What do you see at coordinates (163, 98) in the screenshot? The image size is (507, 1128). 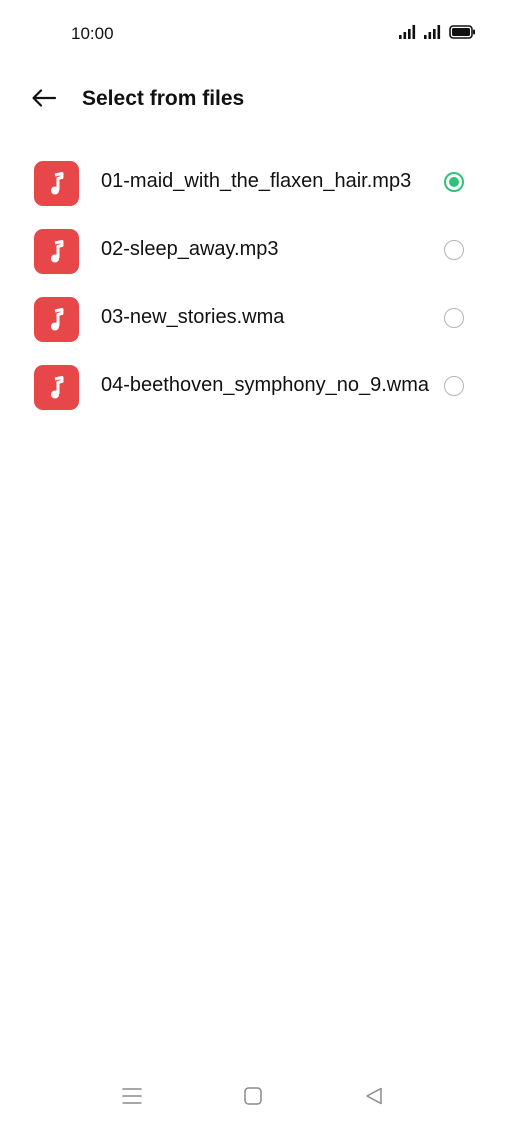 I see `page-title: Select from files` at bounding box center [163, 98].